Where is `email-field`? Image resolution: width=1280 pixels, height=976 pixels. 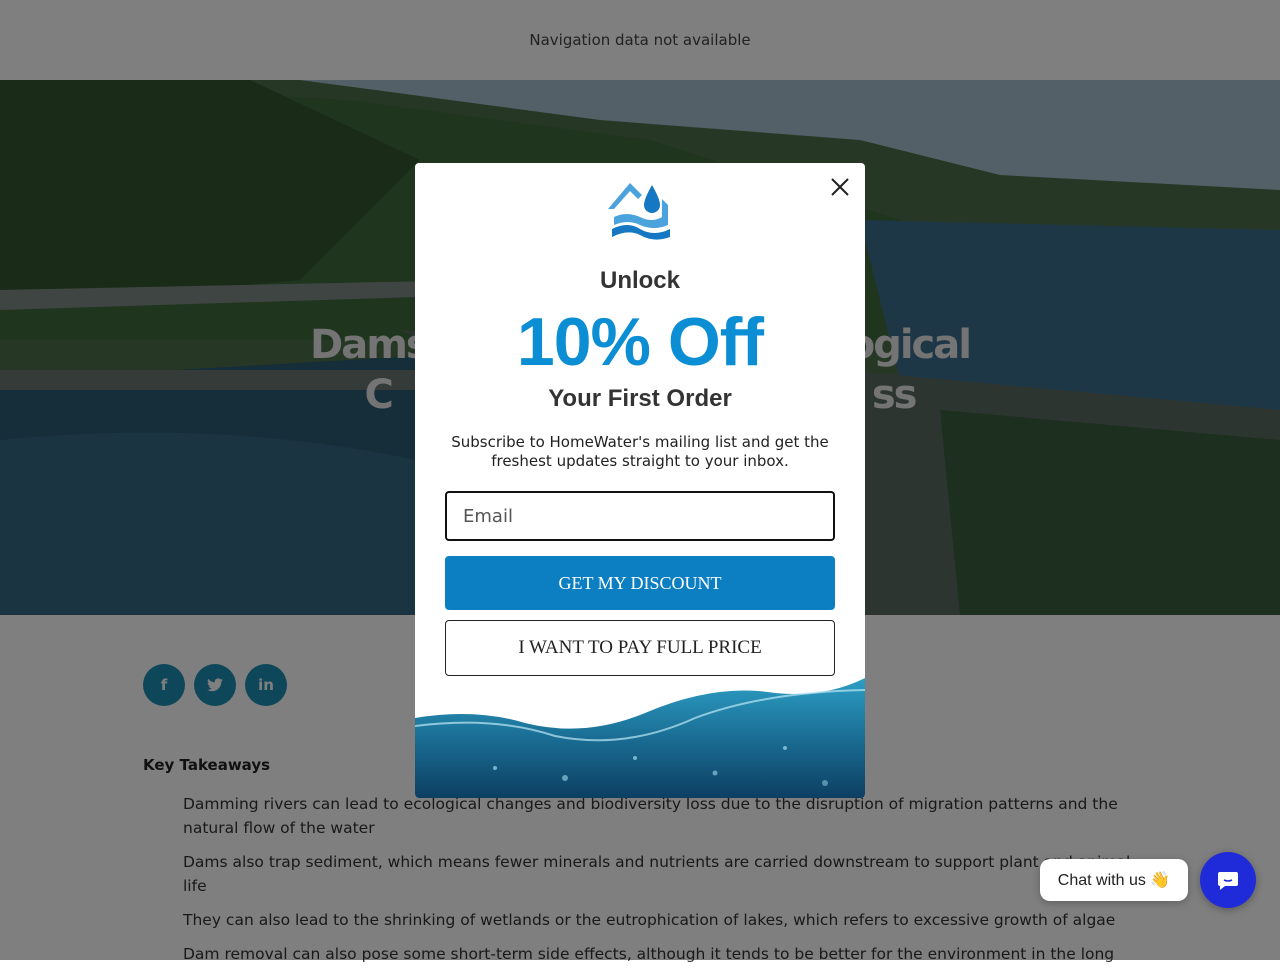
email-field is located at coordinates (640, 516).